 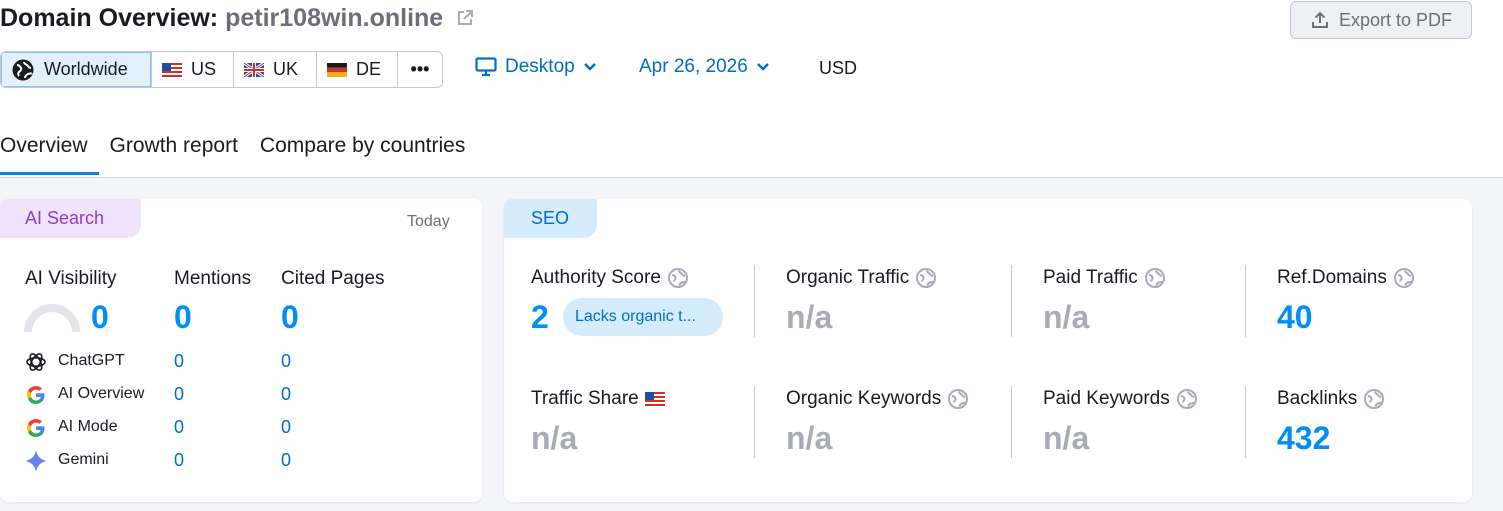 What do you see at coordinates (109, 18) in the screenshot?
I see `page-title-prefix: Domain Overview:` at bounding box center [109, 18].